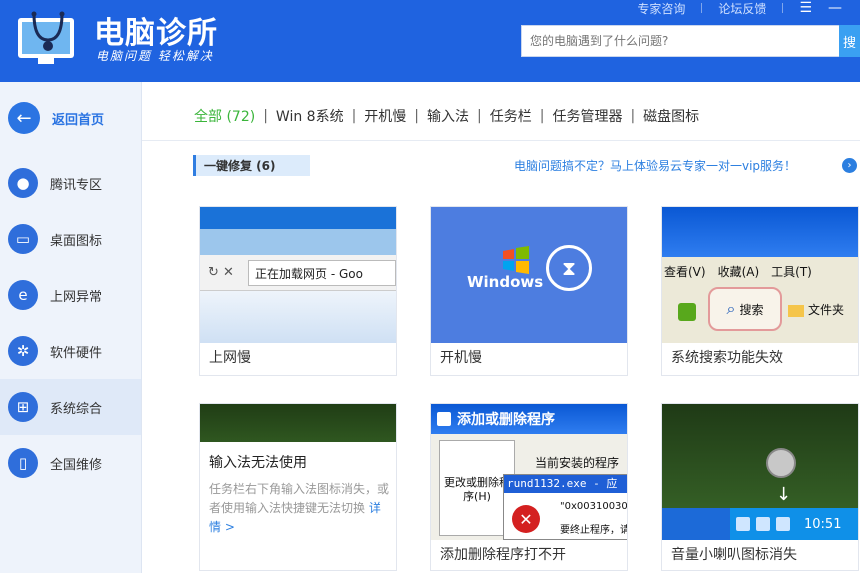 This screenshot has height=573, width=860. What do you see at coordinates (70, 183) in the screenshot?
I see `sidebar-item-tencent: ● 腾讯专区` at bounding box center [70, 183].